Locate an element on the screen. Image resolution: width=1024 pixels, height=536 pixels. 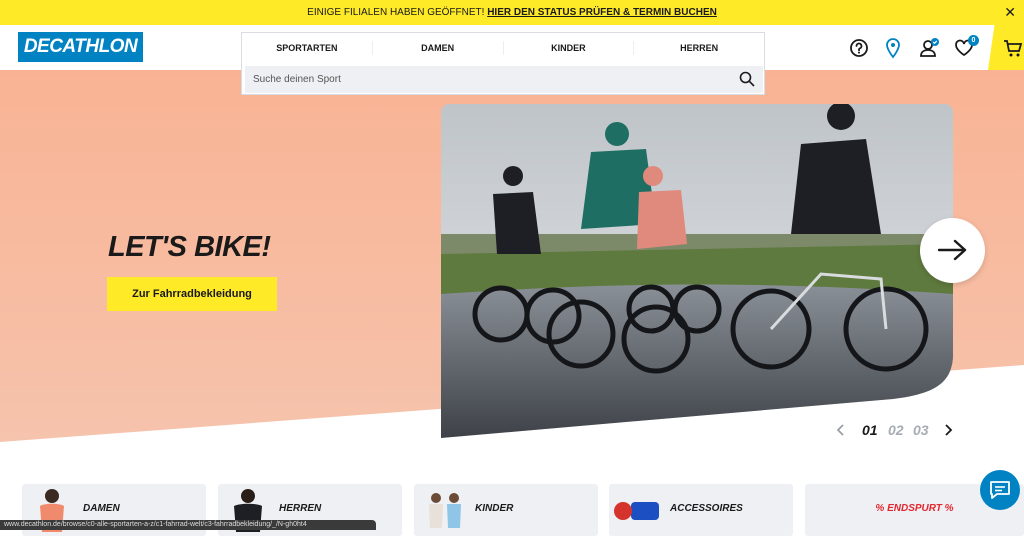
main-nav: SPORTARTEN DAMEN KINDER HERREN is located at coordinates (503, 48).